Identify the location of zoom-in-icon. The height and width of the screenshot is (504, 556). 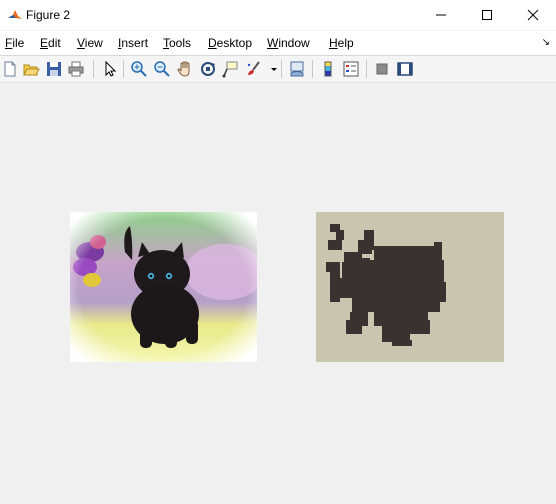
(139, 69).